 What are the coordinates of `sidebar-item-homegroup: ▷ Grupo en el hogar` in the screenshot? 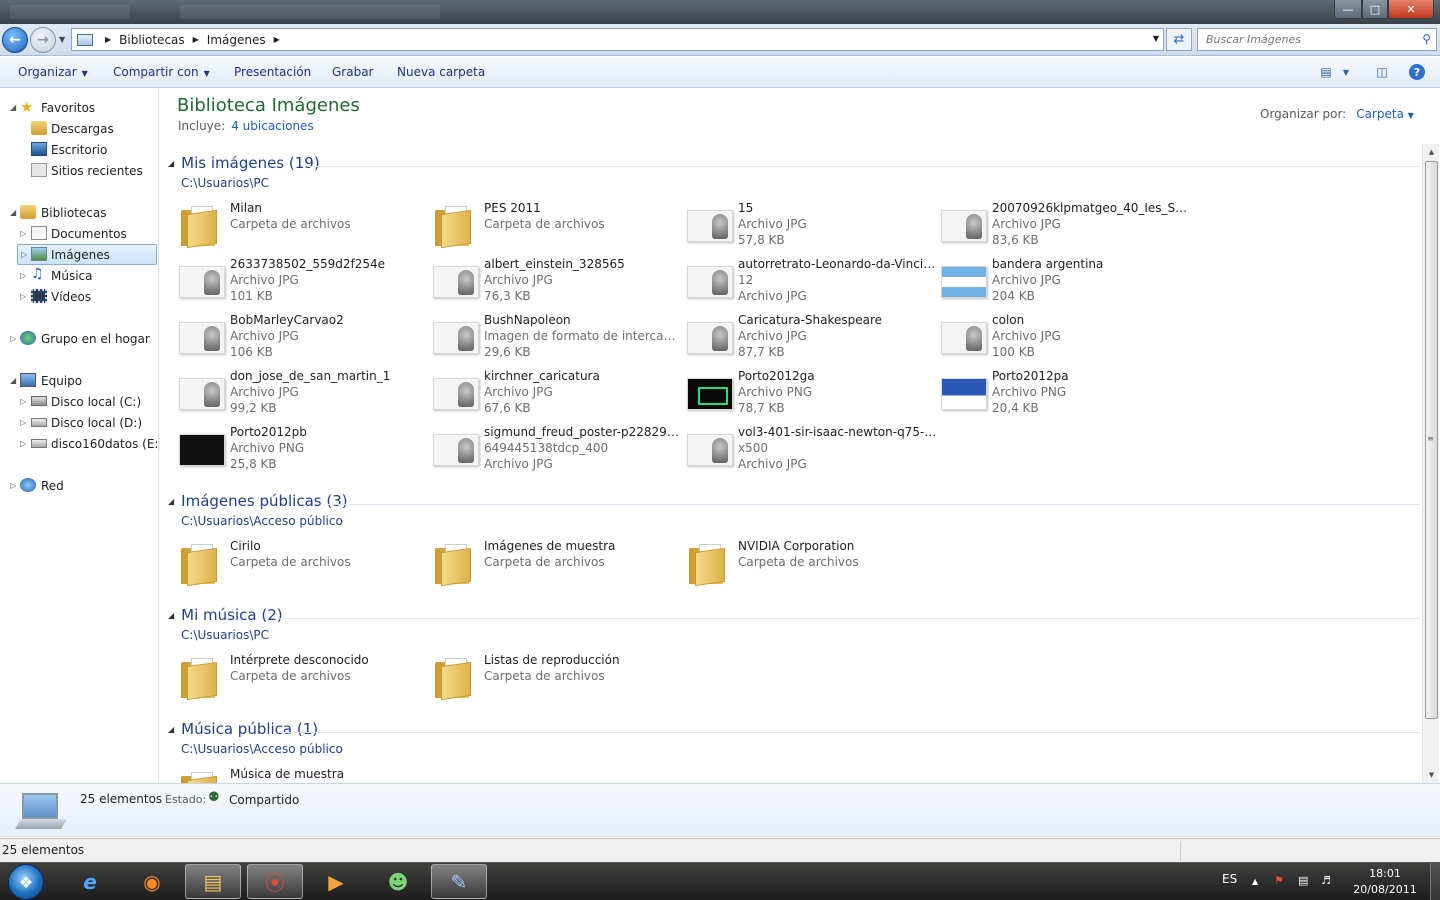 It's located at (79, 338).